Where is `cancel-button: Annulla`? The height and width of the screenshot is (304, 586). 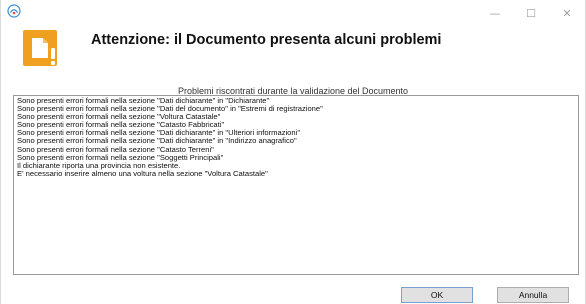
cancel-button: Annulla is located at coordinates (533, 295).